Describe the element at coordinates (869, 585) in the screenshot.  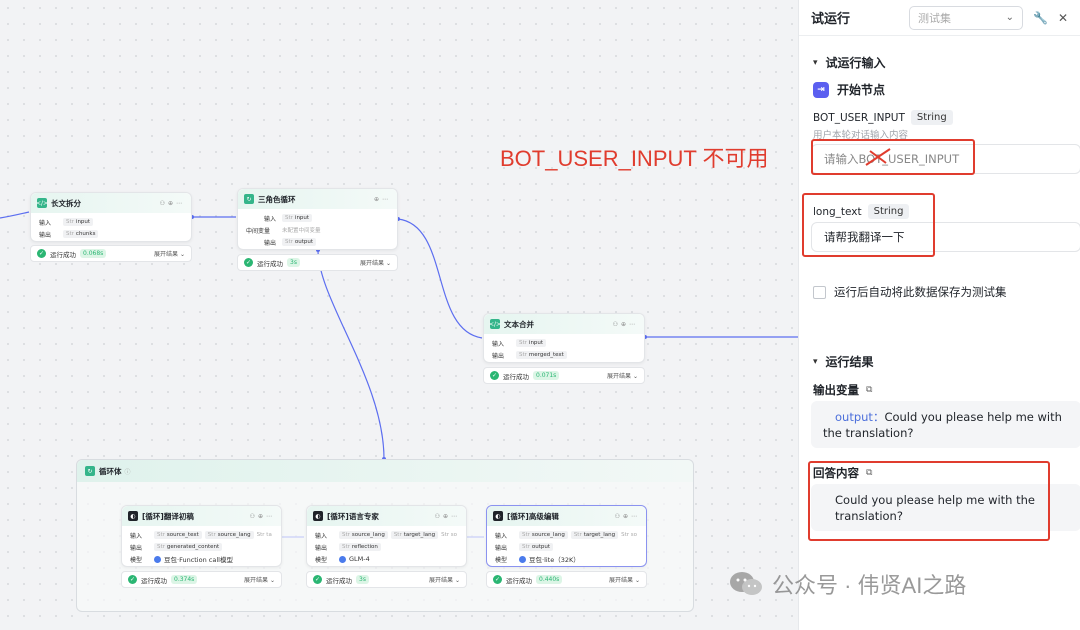
I see `watermark-text: 公众号 · 伟贤AI之路` at that location.